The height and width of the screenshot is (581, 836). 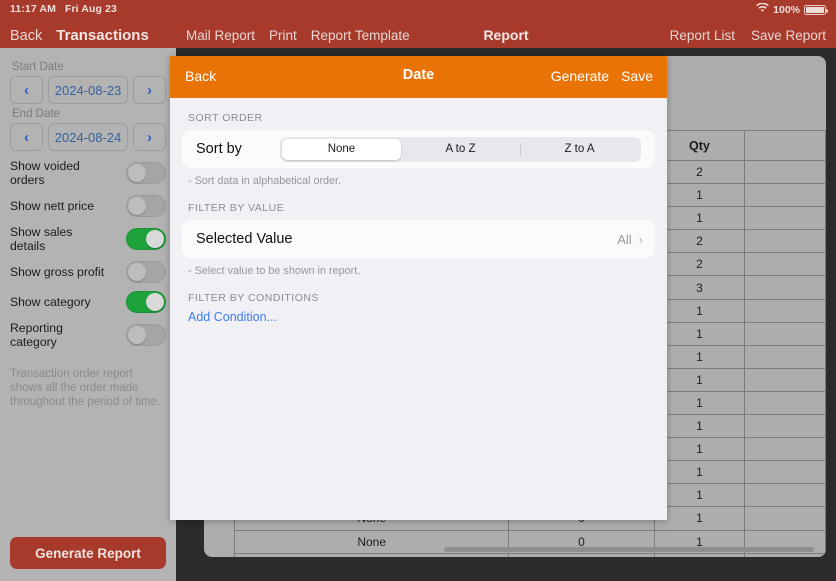 What do you see at coordinates (581, 554) in the screenshot?
I see `cell-pax-no: 0` at bounding box center [581, 554].